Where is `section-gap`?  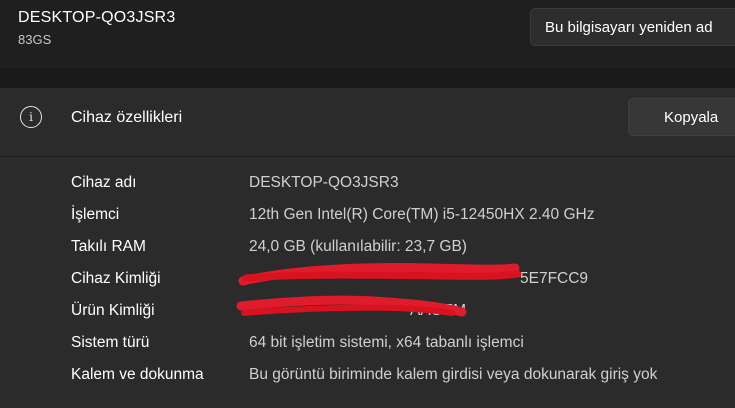
section-gap is located at coordinates (367, 78).